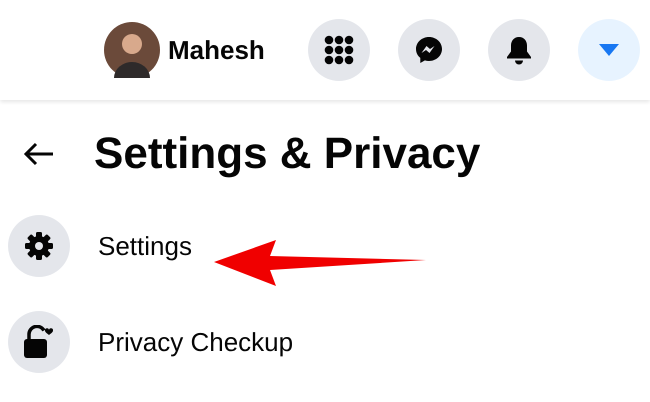  I want to click on menu-title: Settings & Privacy, so click(287, 154).